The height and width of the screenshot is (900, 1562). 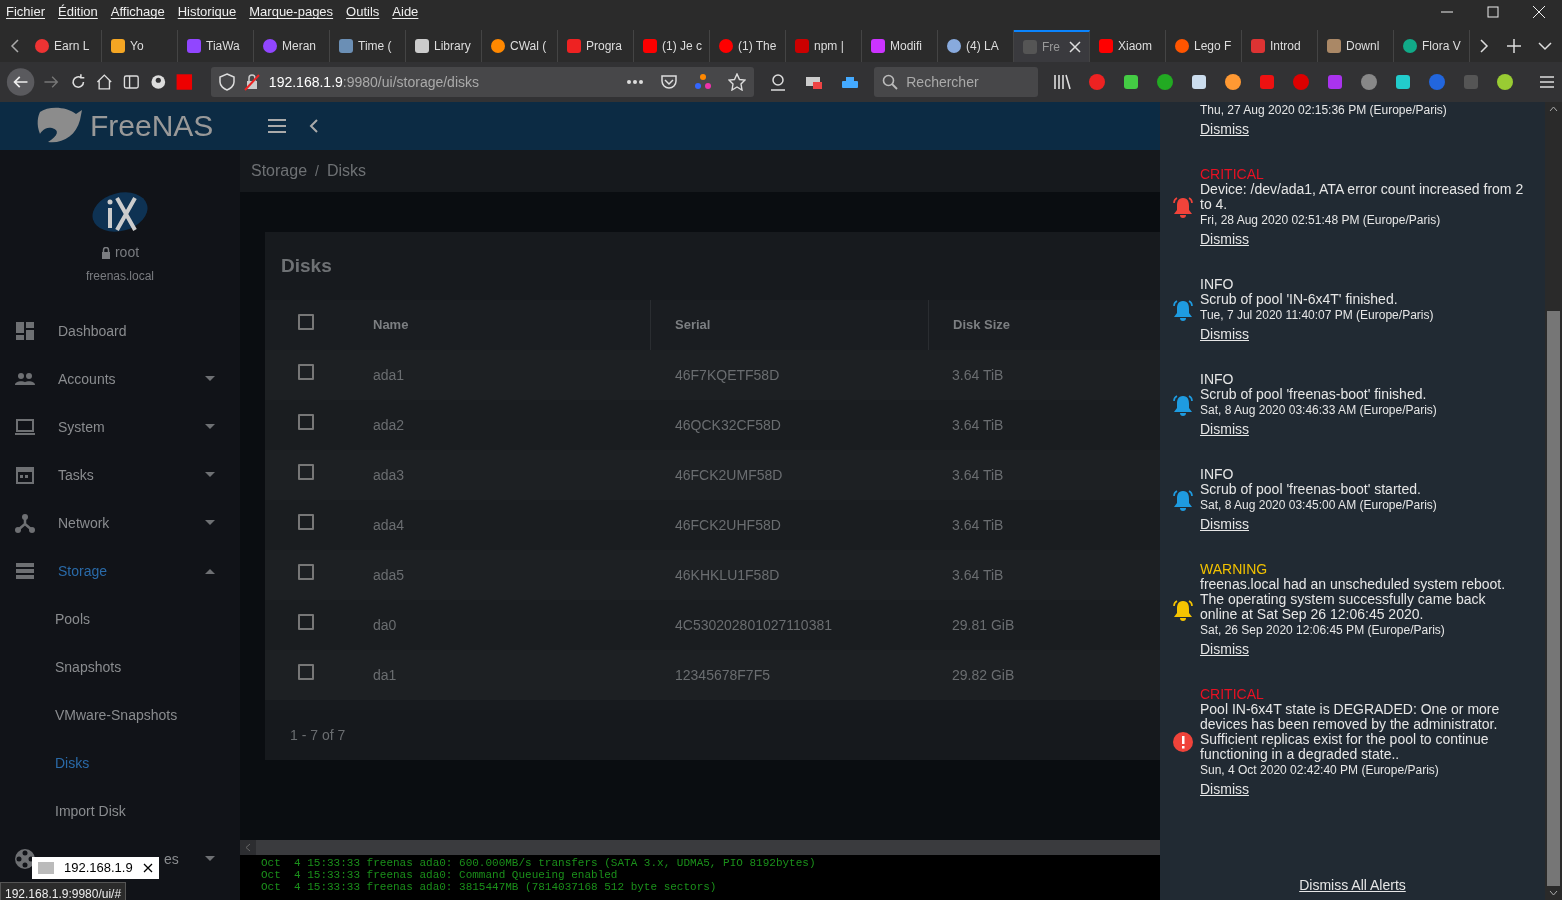 What do you see at coordinates (207, 12) in the screenshot?
I see `menu-item: Historique` at bounding box center [207, 12].